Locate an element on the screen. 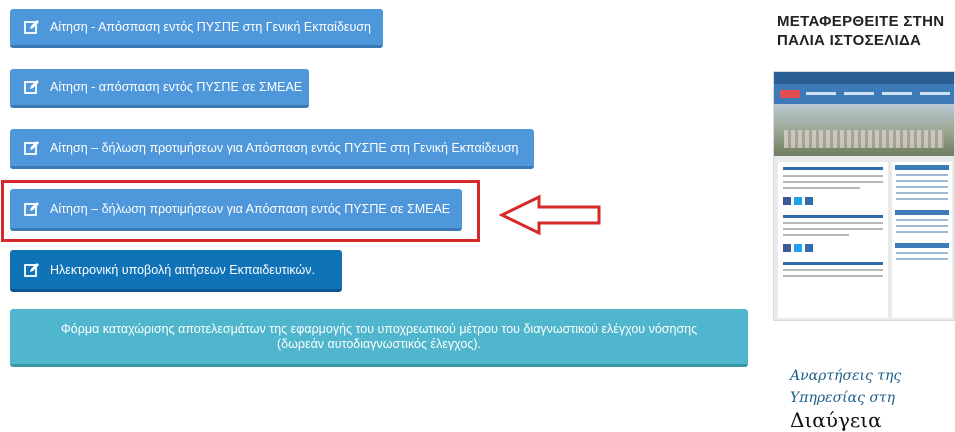 This screenshot has width=955, height=432. thumb-nav is located at coordinates (864, 94).